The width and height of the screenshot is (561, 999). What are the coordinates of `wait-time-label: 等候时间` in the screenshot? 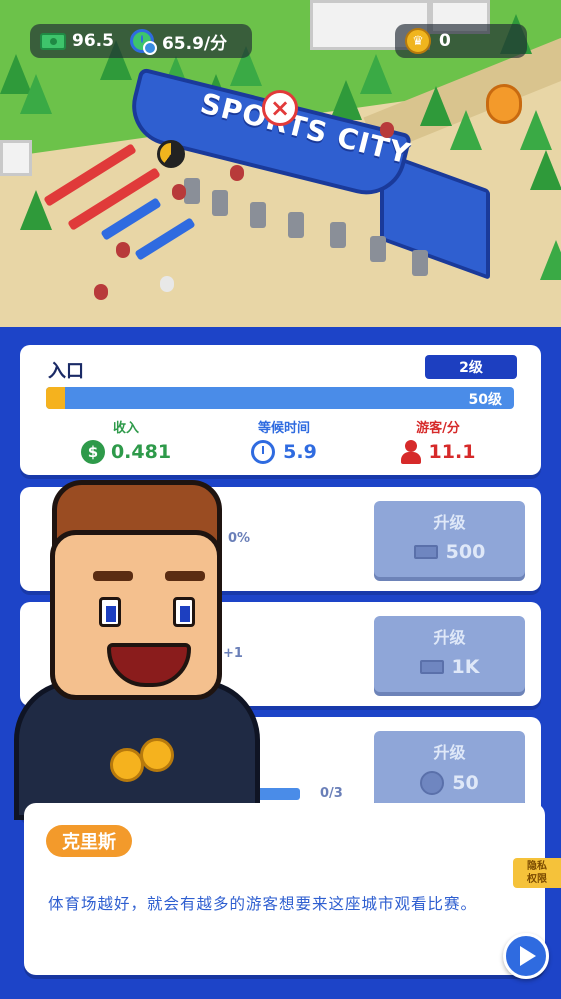 It's located at (283, 428).